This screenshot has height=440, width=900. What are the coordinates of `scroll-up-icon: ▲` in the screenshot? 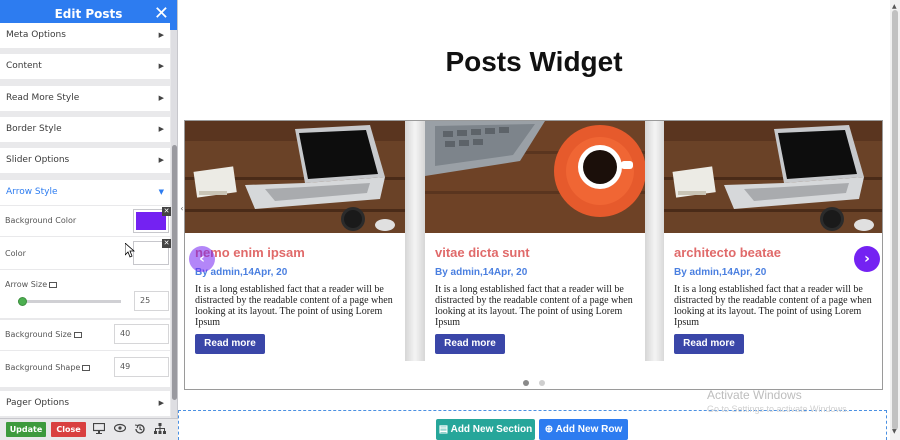 It's located at (894, 6).